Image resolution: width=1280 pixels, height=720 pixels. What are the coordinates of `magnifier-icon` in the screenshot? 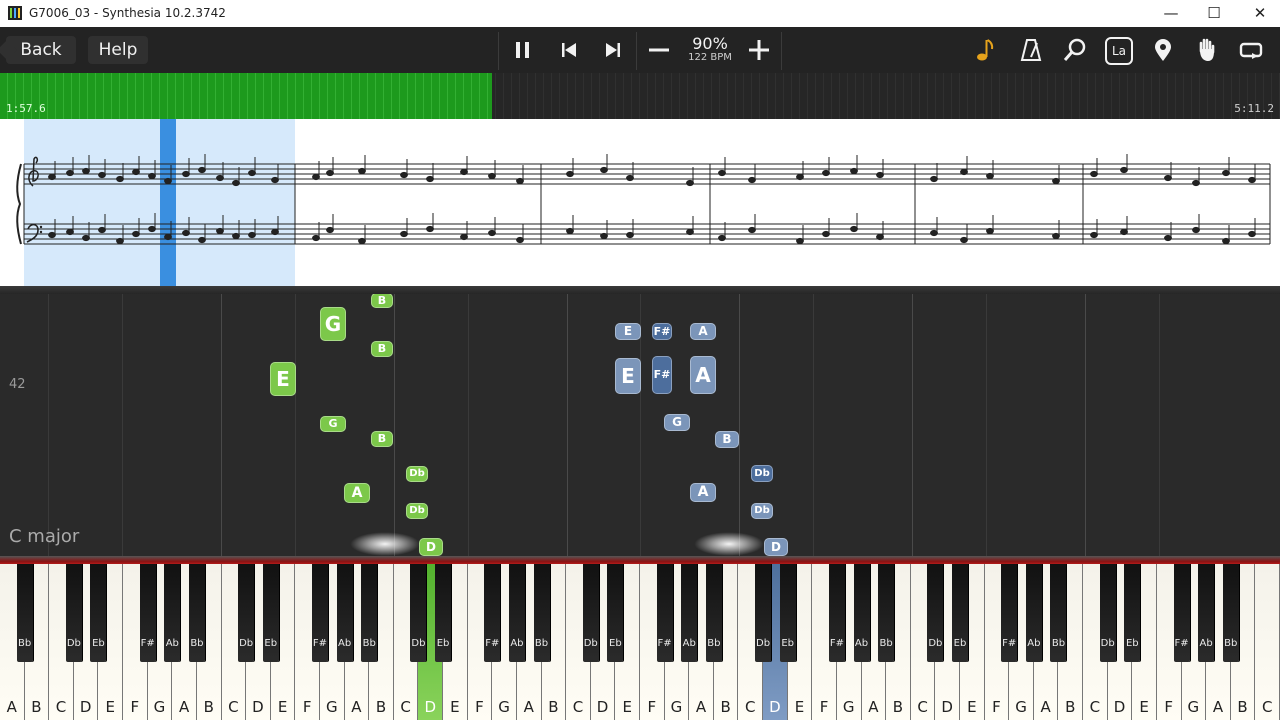 It's located at (1075, 50).